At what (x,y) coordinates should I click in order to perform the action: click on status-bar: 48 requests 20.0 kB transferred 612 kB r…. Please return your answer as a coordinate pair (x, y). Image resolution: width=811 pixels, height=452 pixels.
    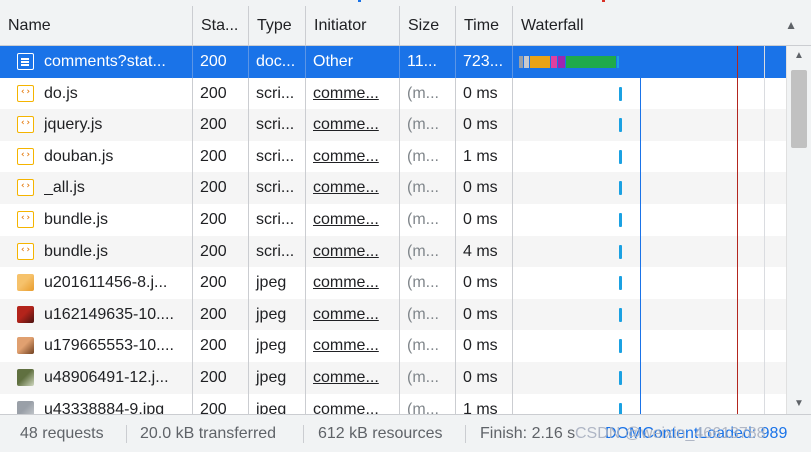
    Looking at the image, I should click on (405, 433).